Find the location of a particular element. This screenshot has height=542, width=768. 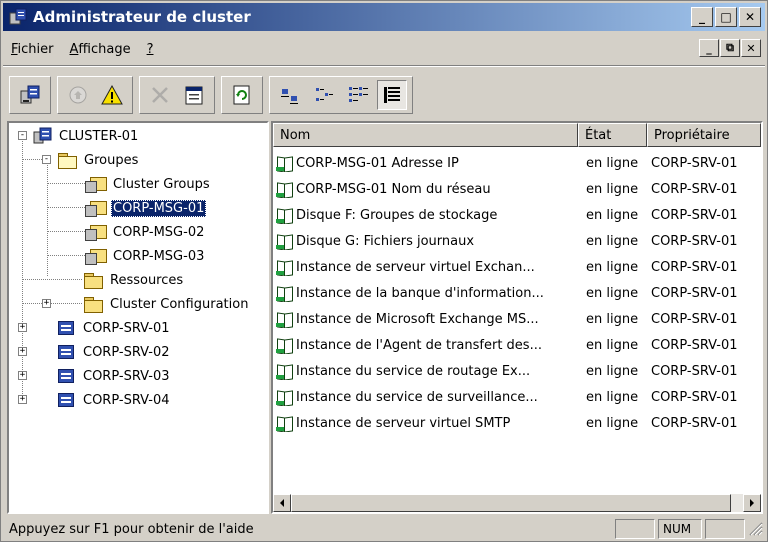

menu-help: ? is located at coordinates (150, 49).